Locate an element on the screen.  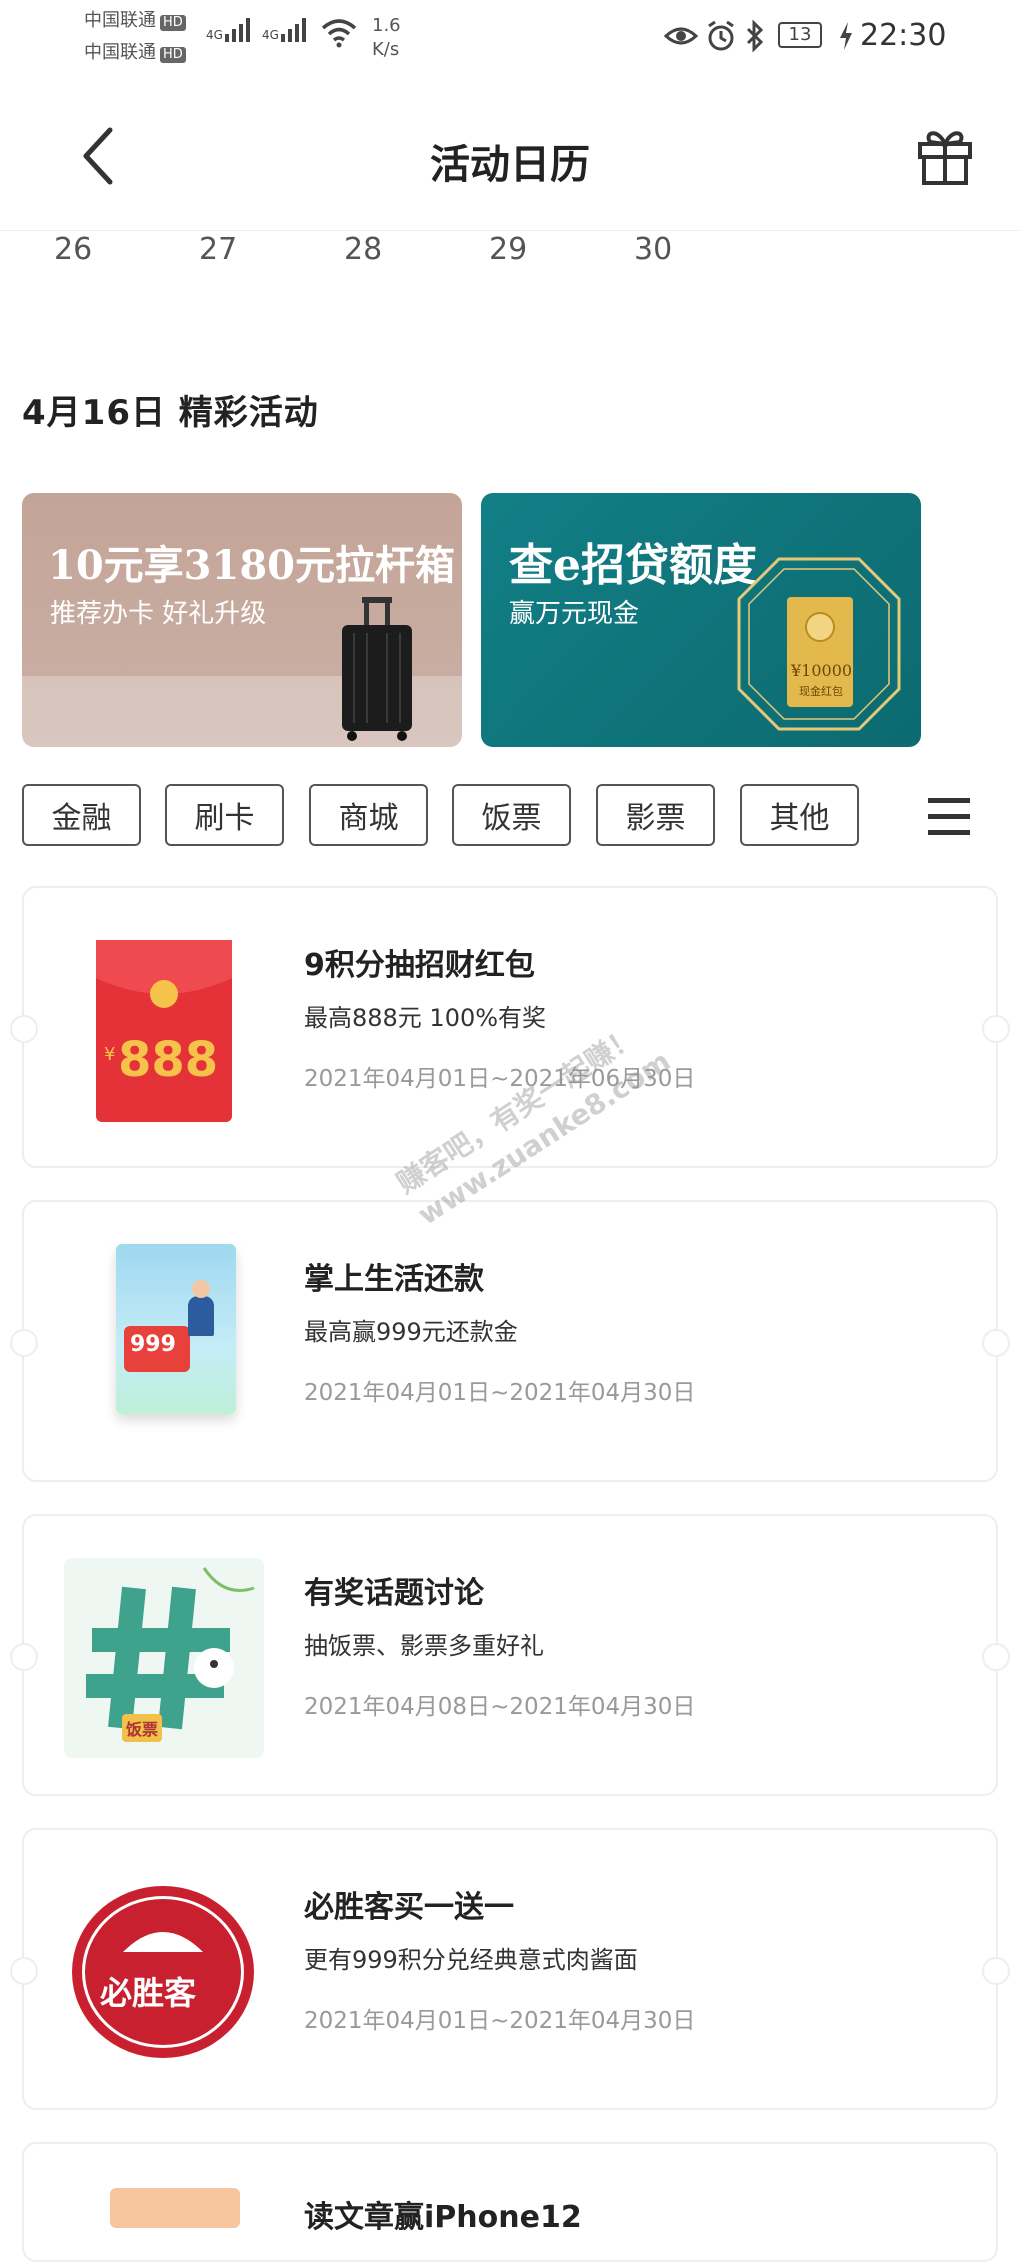
signal-icon-2: 4G is located at coordinates (284, 30).